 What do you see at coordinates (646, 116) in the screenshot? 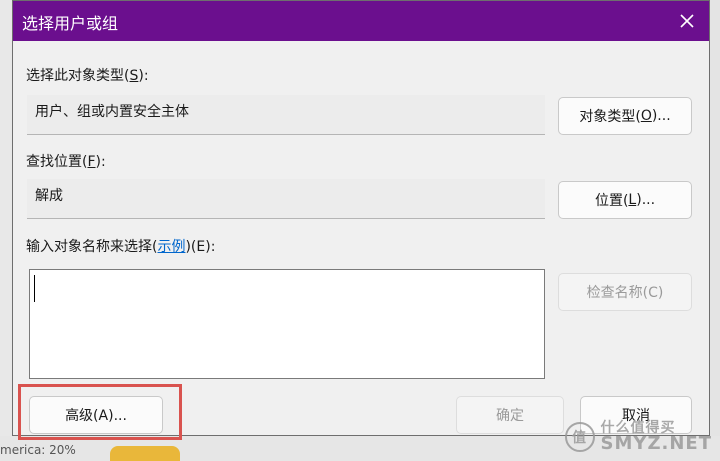
I see `object-types-accesskey: O` at bounding box center [646, 116].